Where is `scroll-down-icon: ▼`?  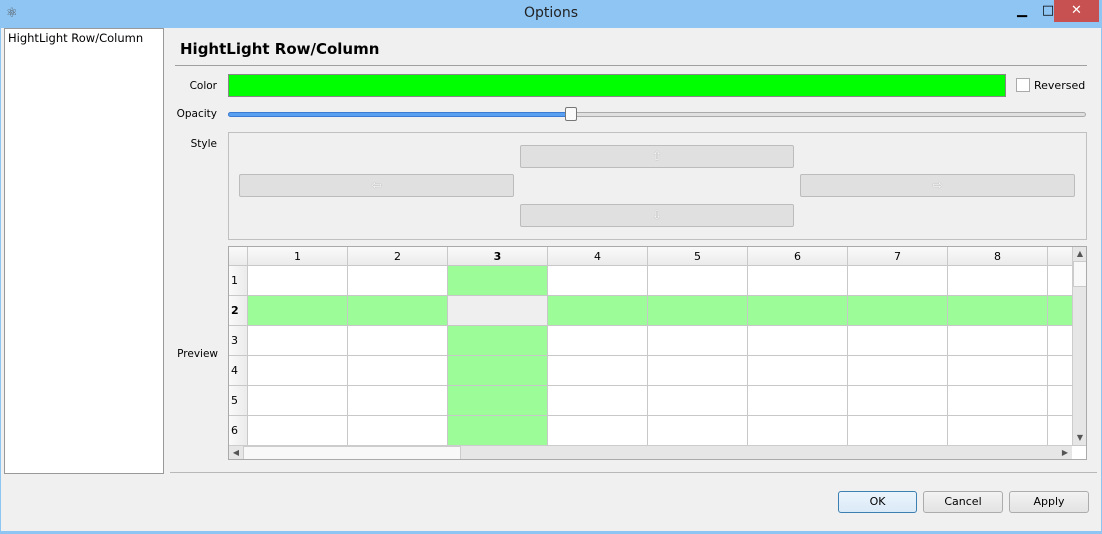 scroll-down-icon: ▼ is located at coordinates (1079, 438).